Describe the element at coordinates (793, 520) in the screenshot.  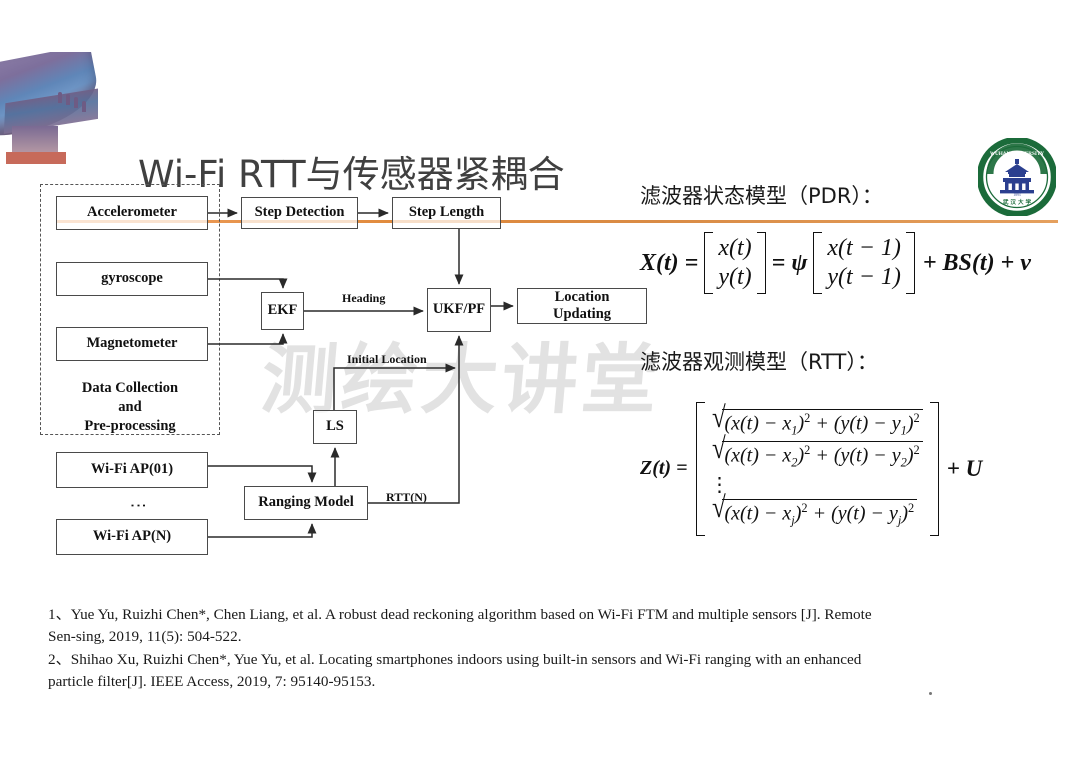
I see `row-j-x-sub: j` at that location.